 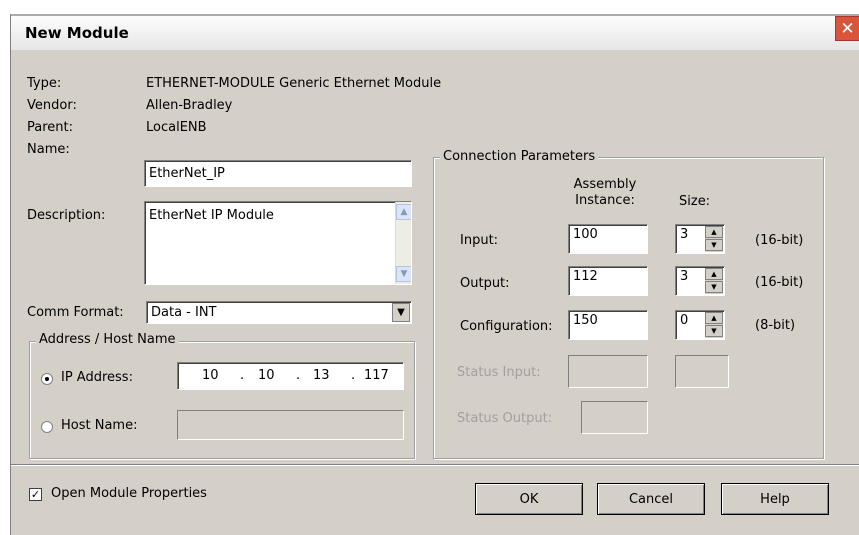 I want to click on cancel-button-label: Cancel, so click(x=651, y=499).